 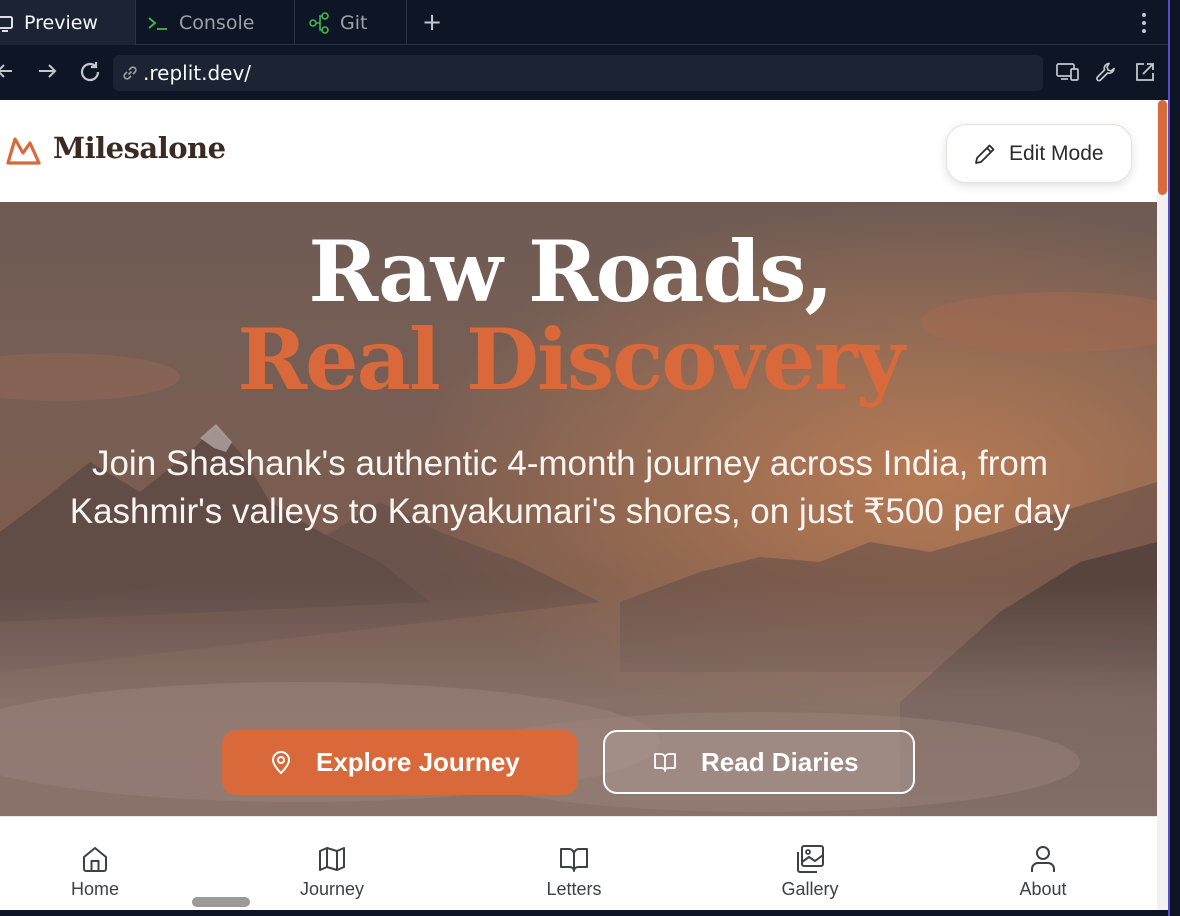 I want to click on hero-title-line-1: Raw Roads,, so click(x=570, y=271).